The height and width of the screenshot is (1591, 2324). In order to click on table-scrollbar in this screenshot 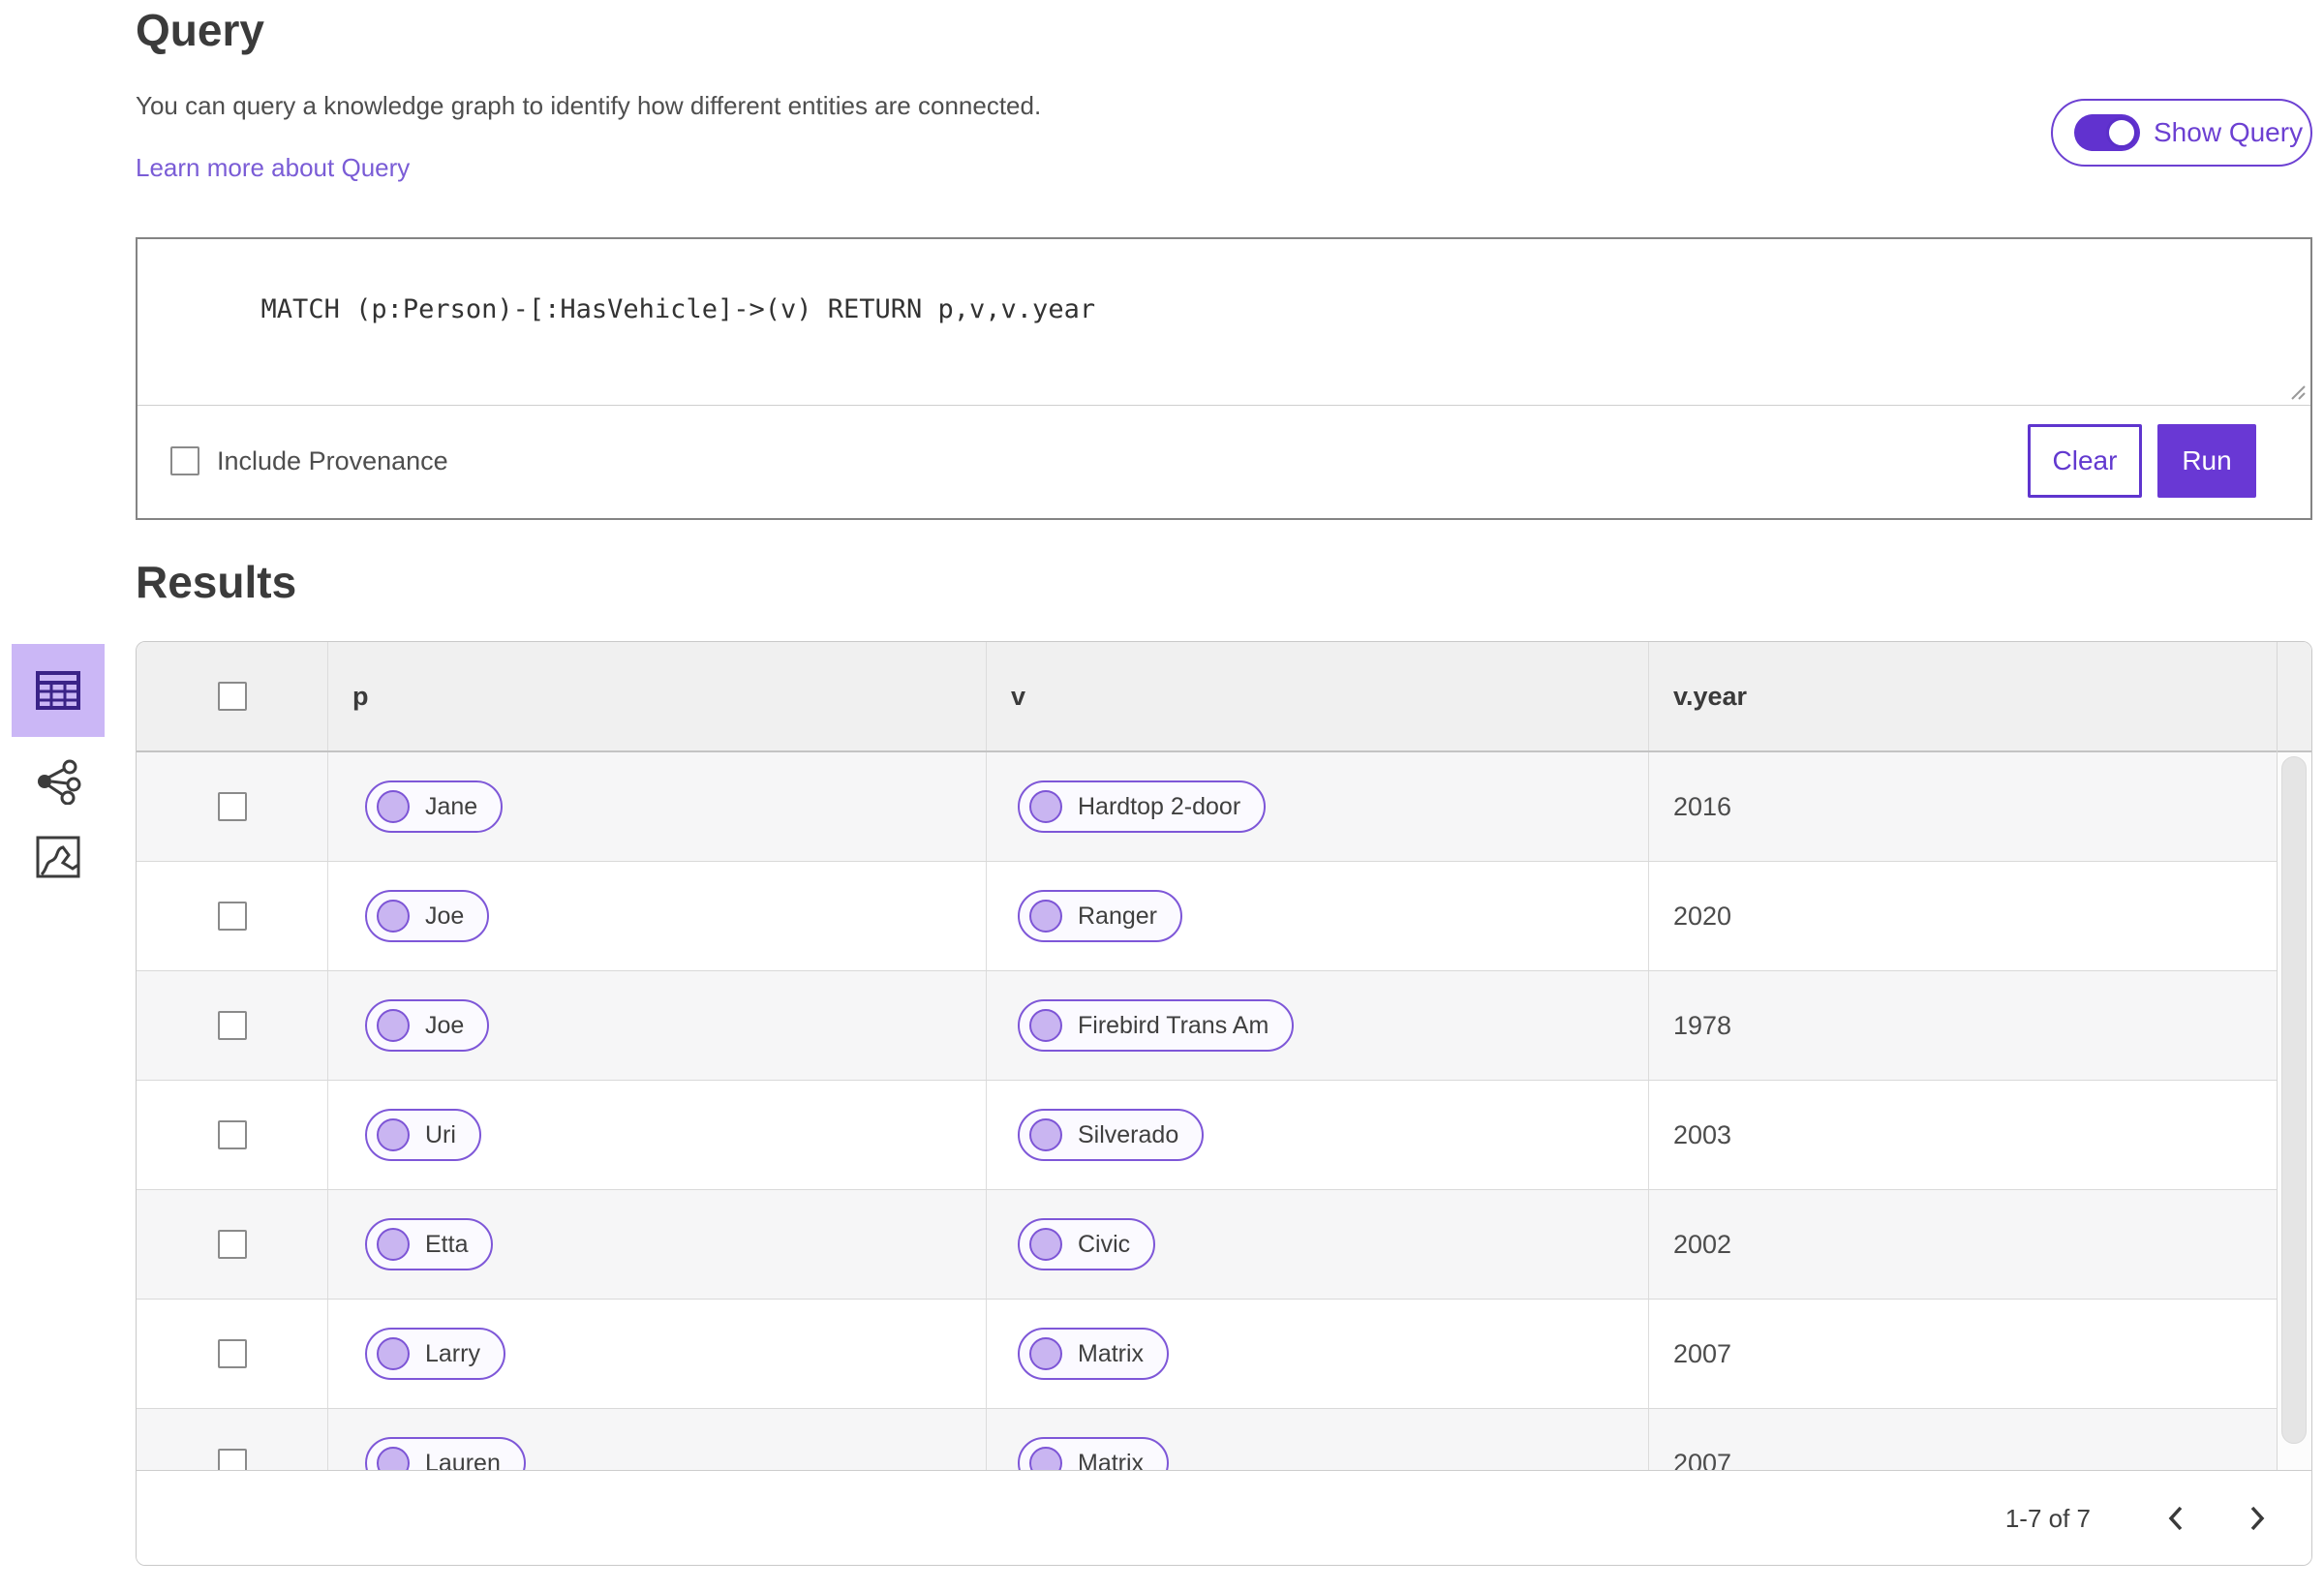, I will do `click(2294, 1056)`.